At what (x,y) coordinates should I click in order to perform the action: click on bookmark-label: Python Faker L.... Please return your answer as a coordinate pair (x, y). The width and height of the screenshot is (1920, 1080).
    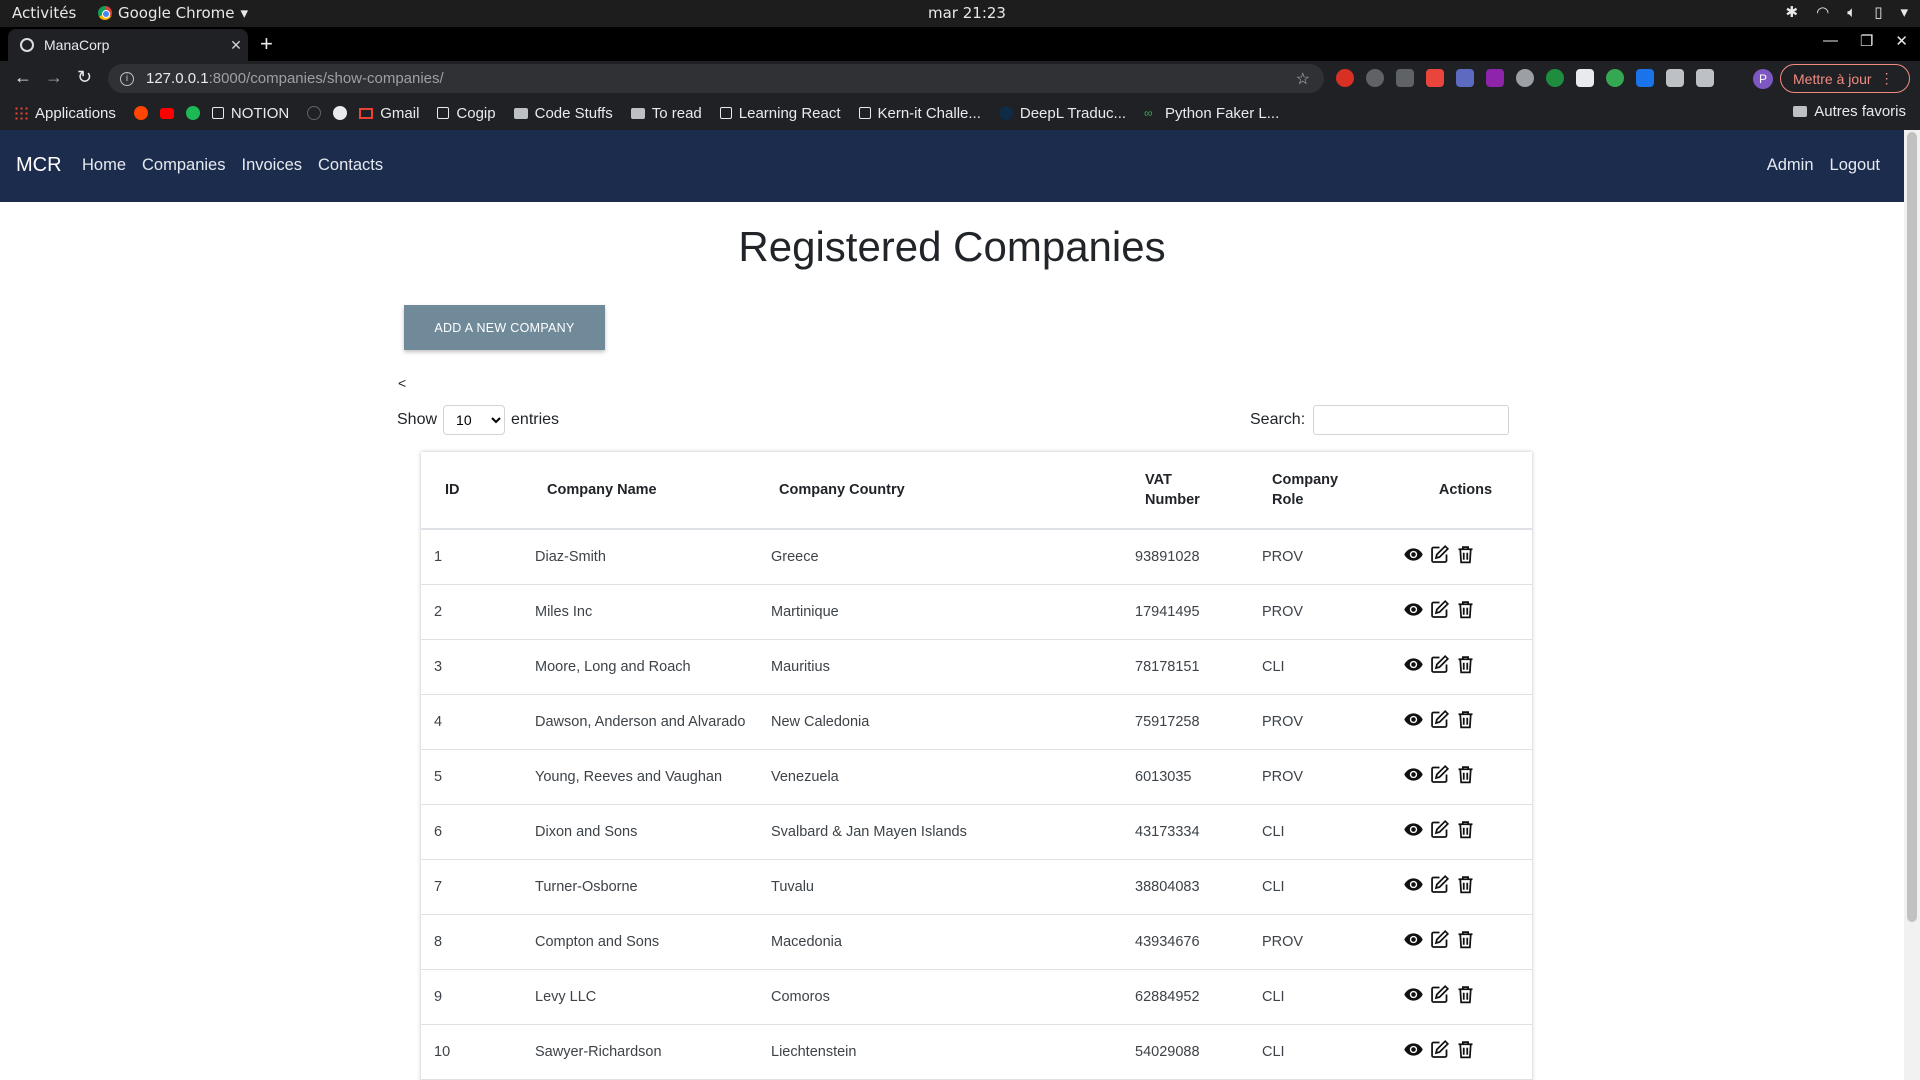
    Looking at the image, I should click on (1222, 113).